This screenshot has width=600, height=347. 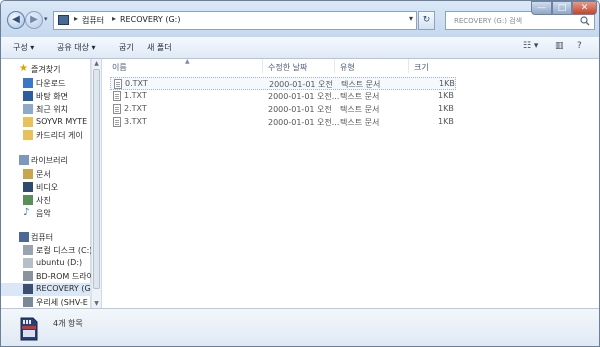 I want to click on minimize-button: —, so click(x=541, y=8).